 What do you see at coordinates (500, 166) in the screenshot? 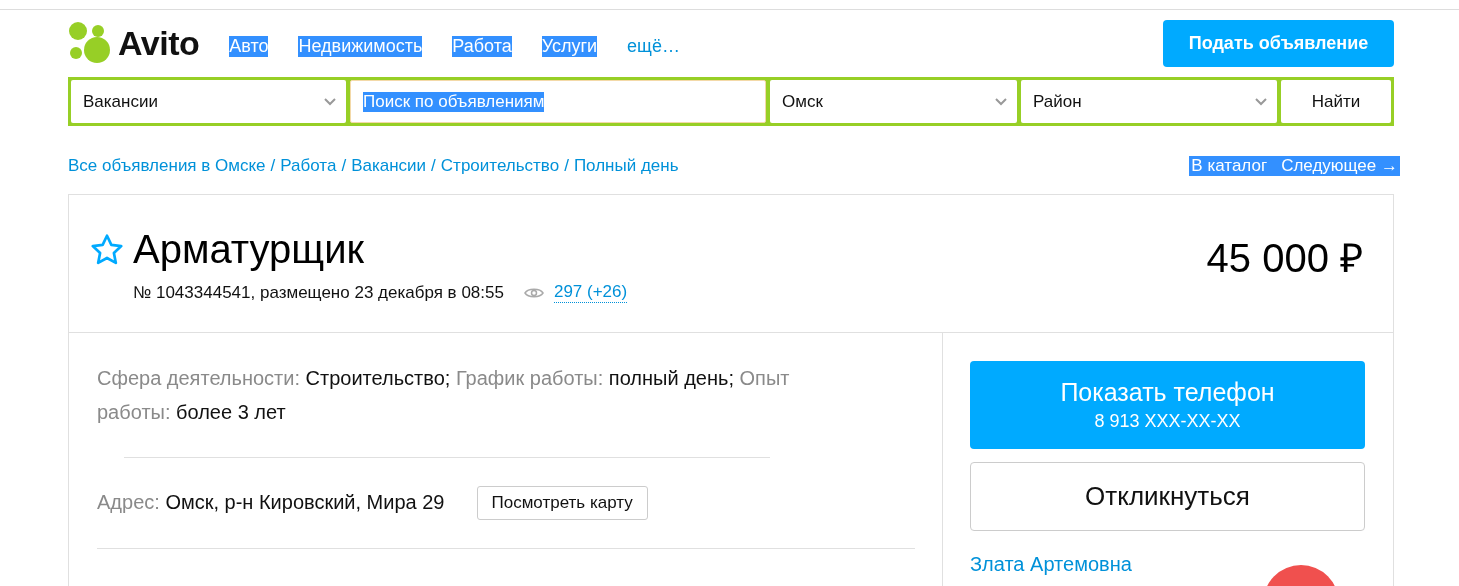
I see `breadcrumb-link: Строительство` at bounding box center [500, 166].